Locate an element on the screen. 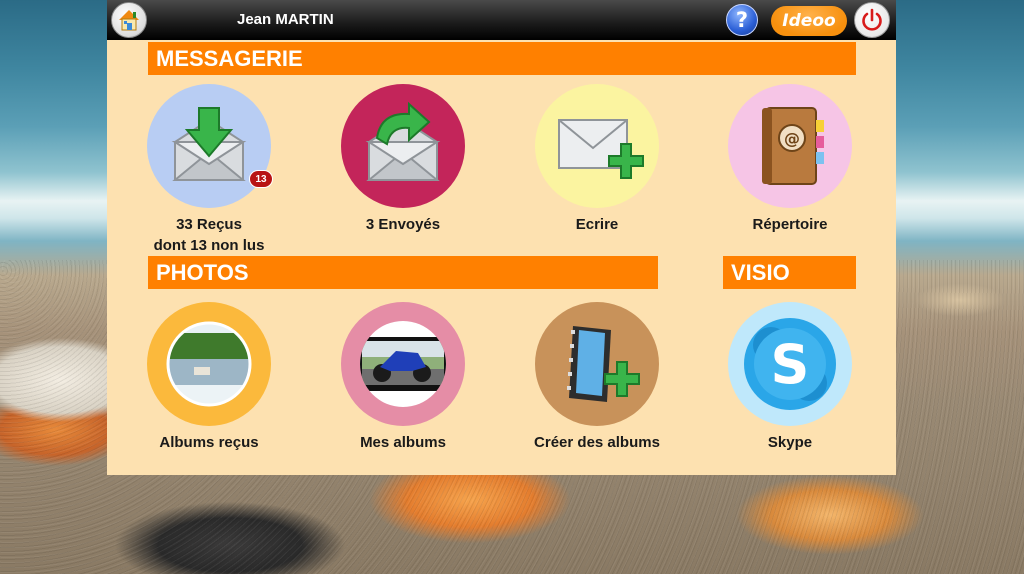 This screenshot has width=1024, height=574. motorbike-photo-icon is located at coordinates (403, 364).